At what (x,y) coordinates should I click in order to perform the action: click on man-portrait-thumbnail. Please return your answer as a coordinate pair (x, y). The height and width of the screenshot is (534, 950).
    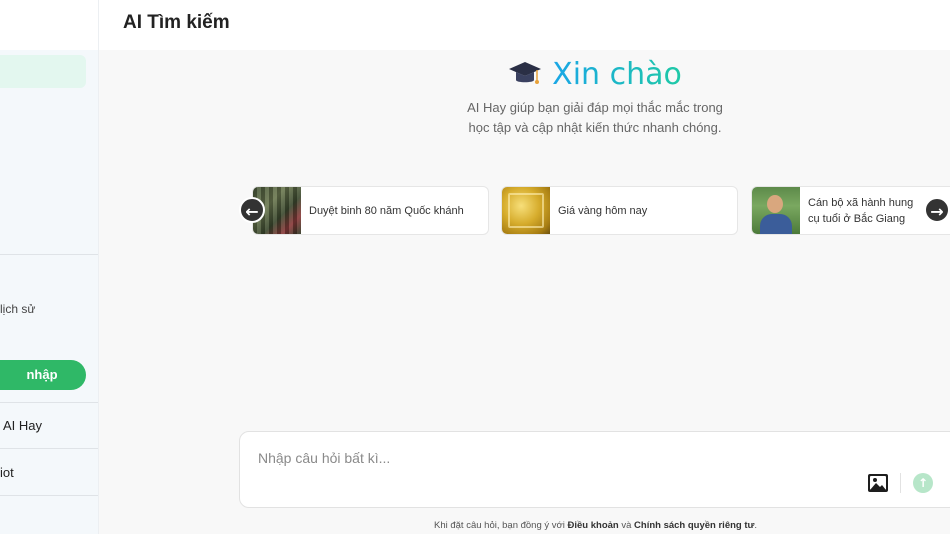
    Looking at the image, I should click on (776, 210).